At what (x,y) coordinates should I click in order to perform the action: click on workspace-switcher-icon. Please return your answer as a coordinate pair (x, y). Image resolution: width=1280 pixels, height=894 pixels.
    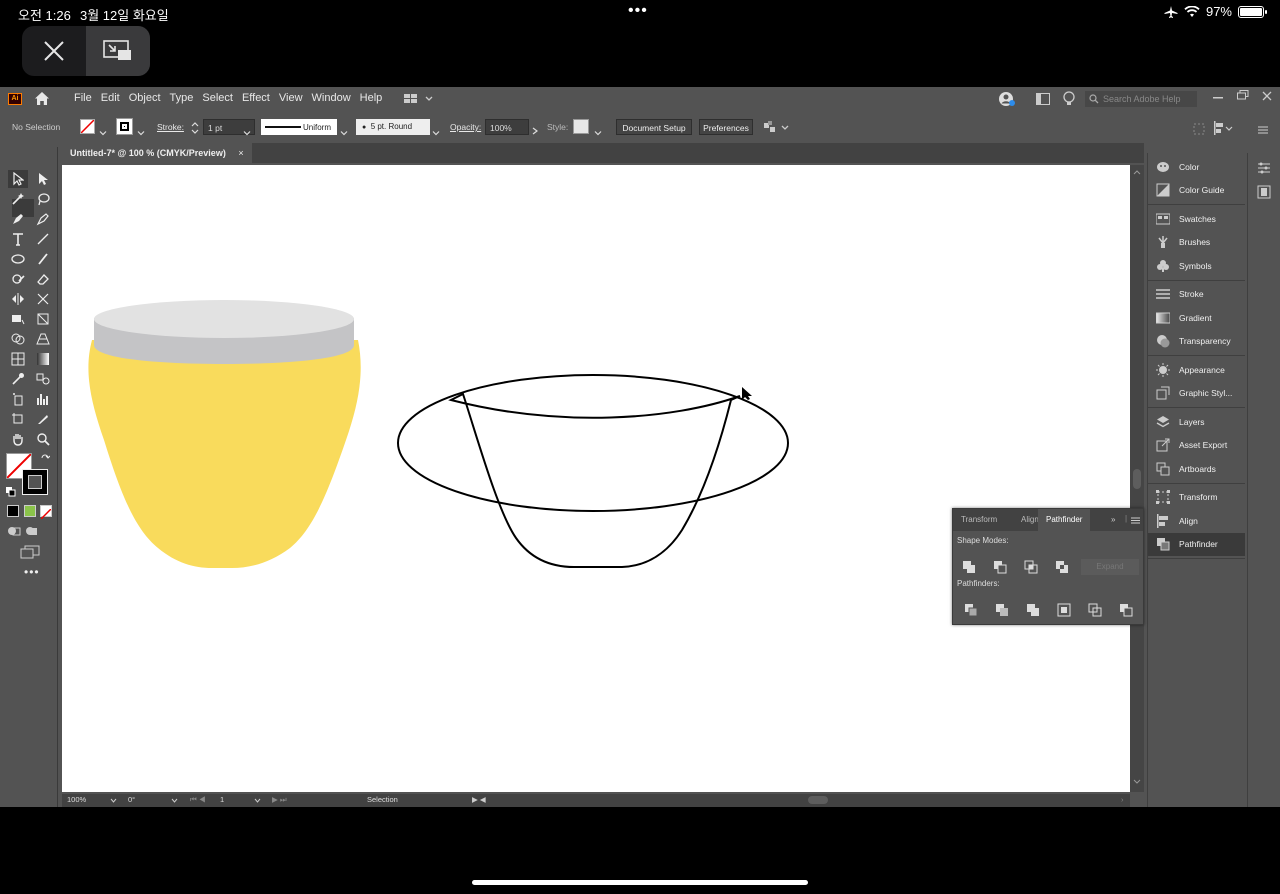
    Looking at the image, I should click on (419, 99).